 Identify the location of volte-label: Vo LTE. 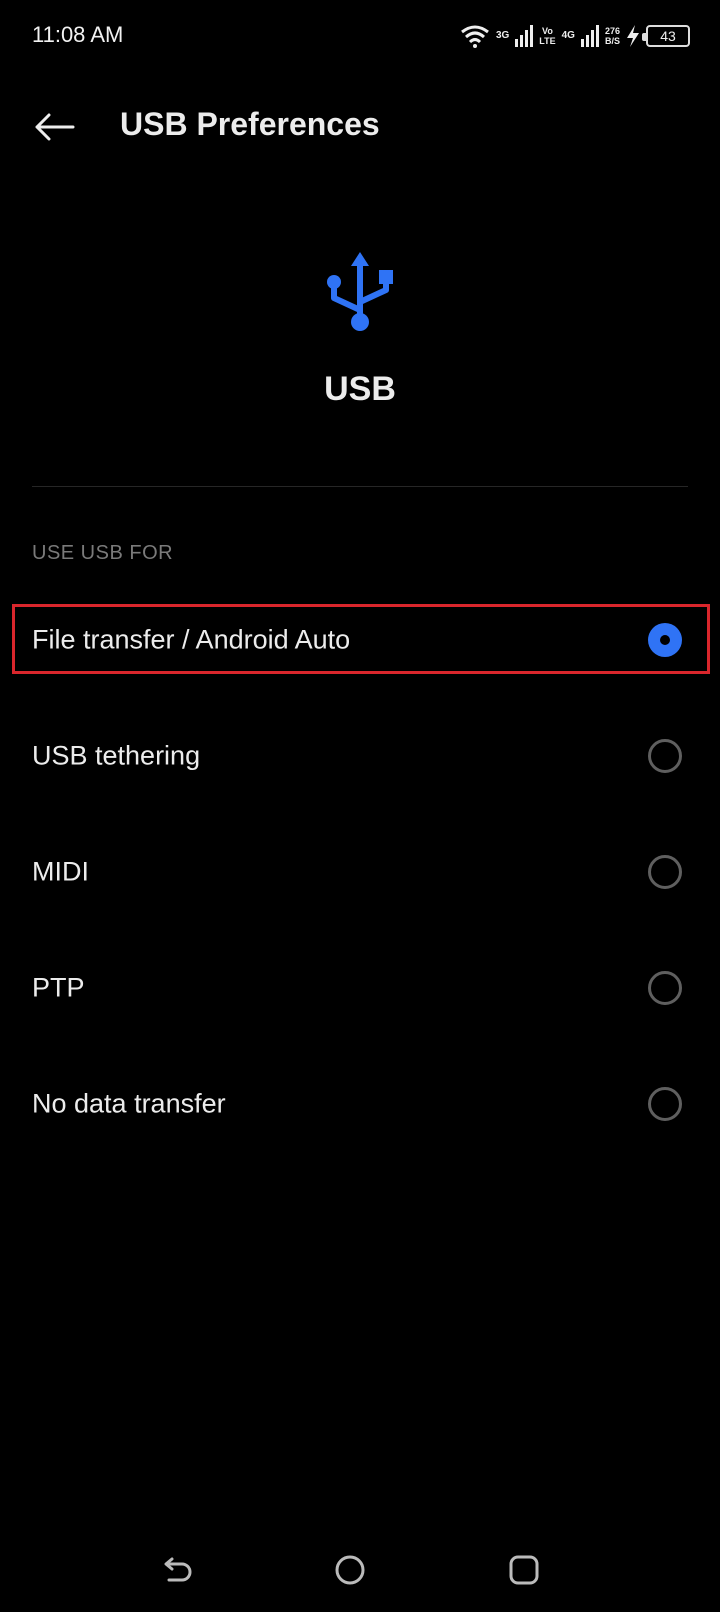
(547, 36).